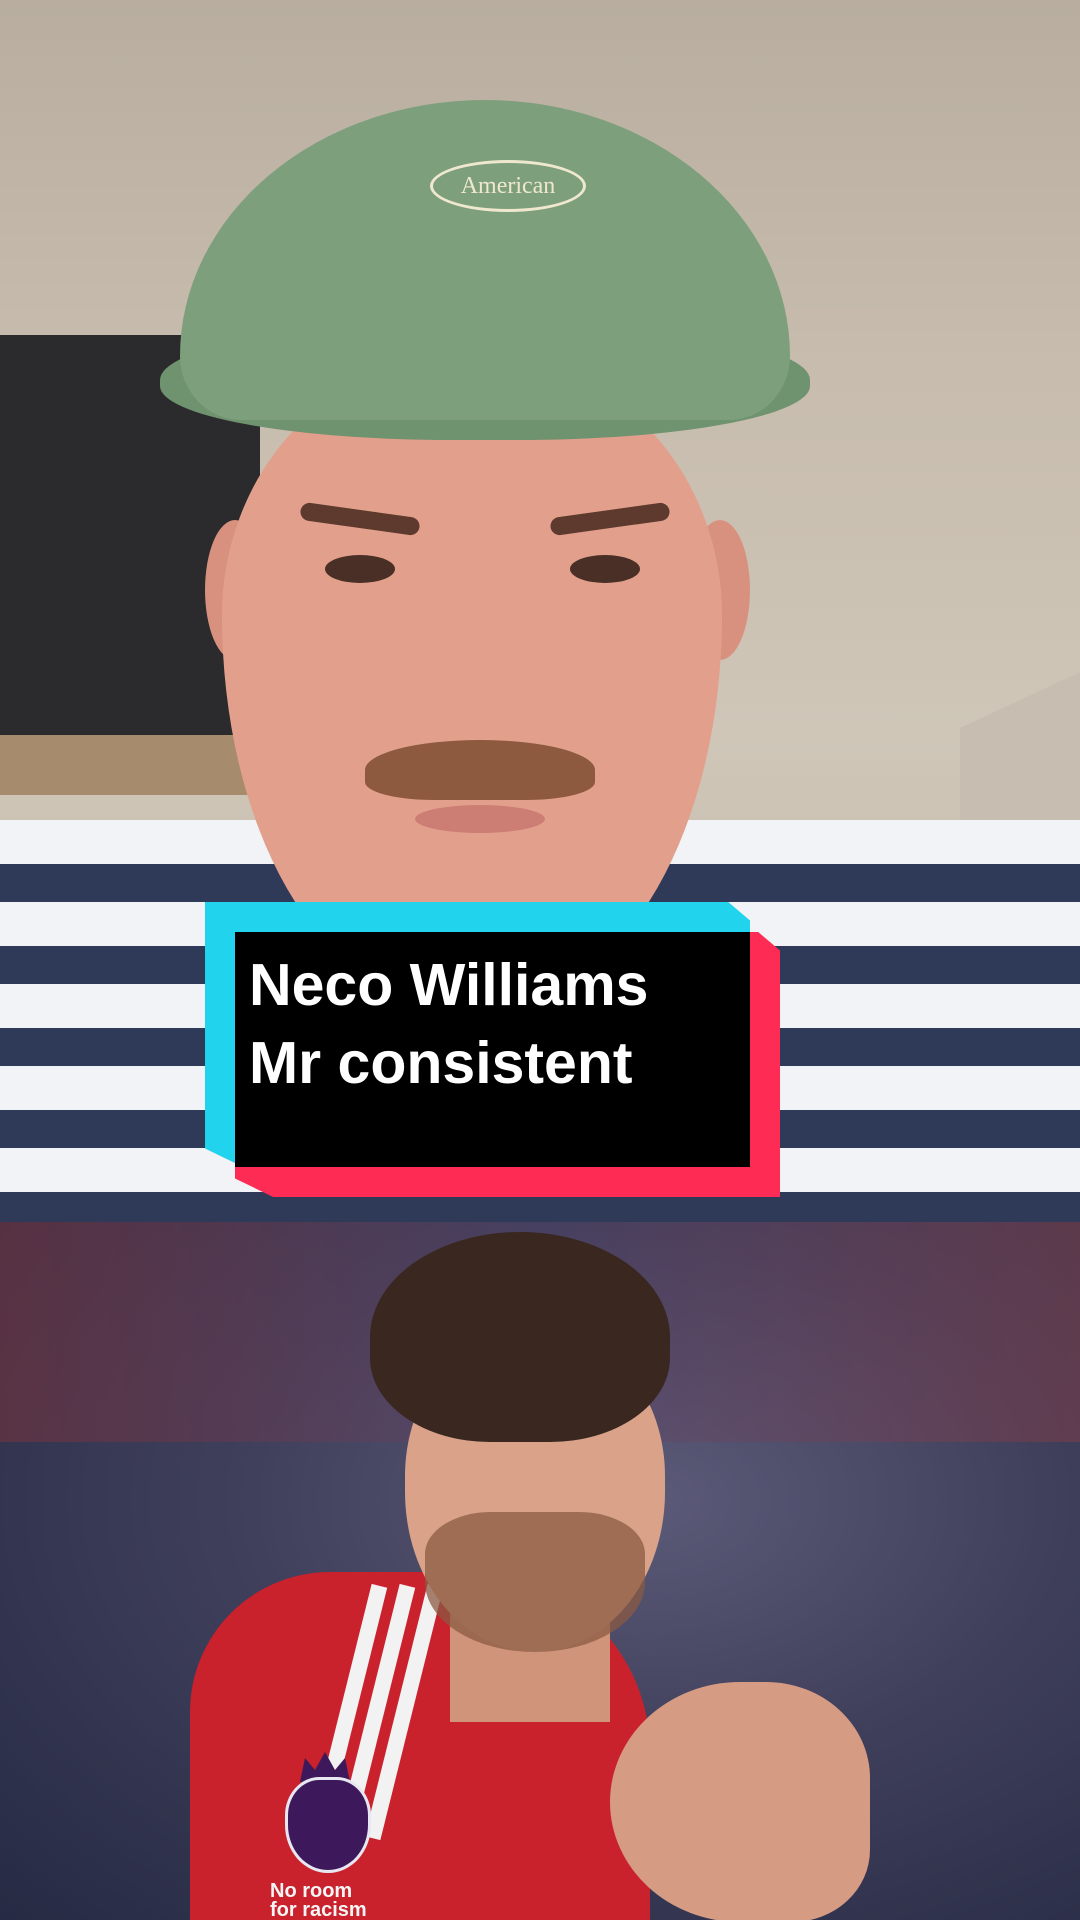  What do you see at coordinates (441, 1063) in the screenshot?
I see `caption-line-2: Mr consistent` at bounding box center [441, 1063].